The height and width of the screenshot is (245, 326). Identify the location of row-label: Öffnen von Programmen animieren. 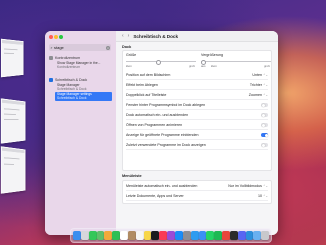
(154, 125).